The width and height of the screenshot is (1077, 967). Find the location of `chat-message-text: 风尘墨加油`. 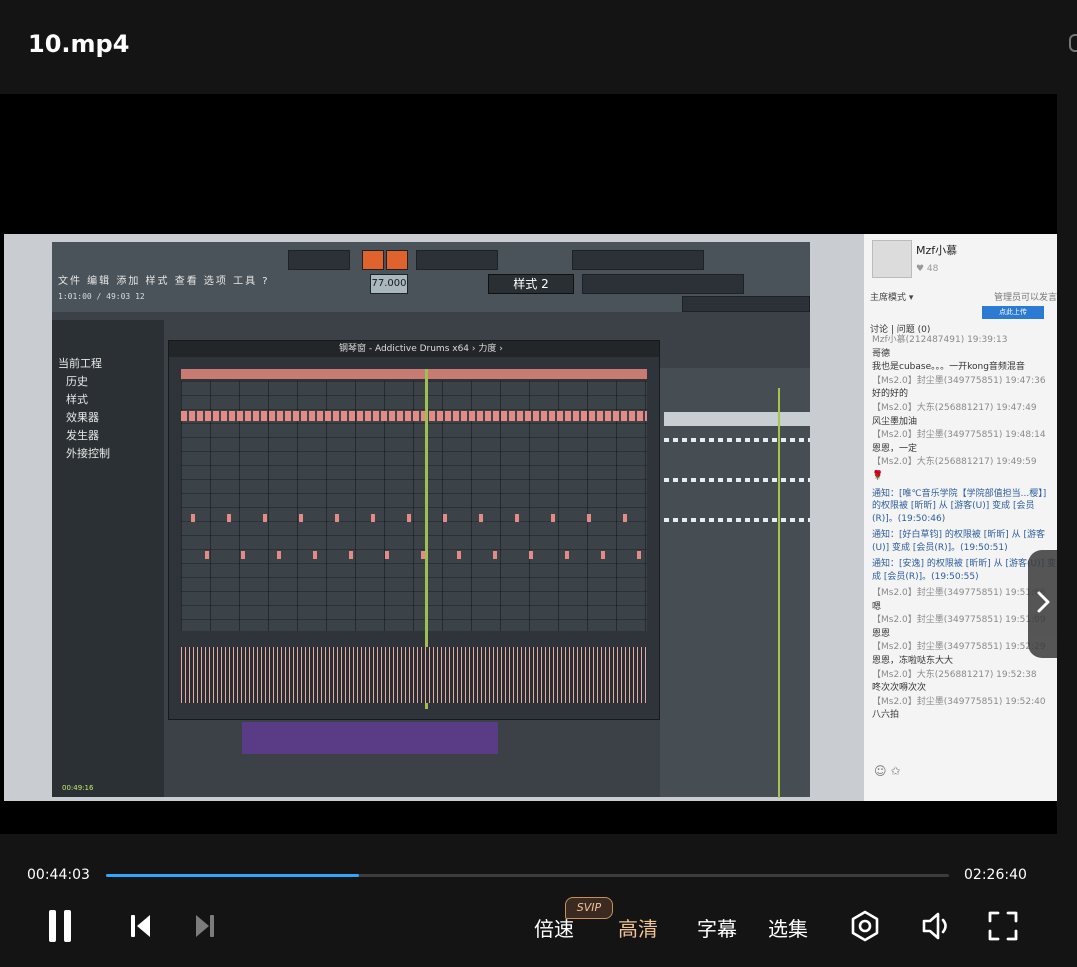

chat-message-text: 风尘墨加油 is located at coordinates (895, 421).